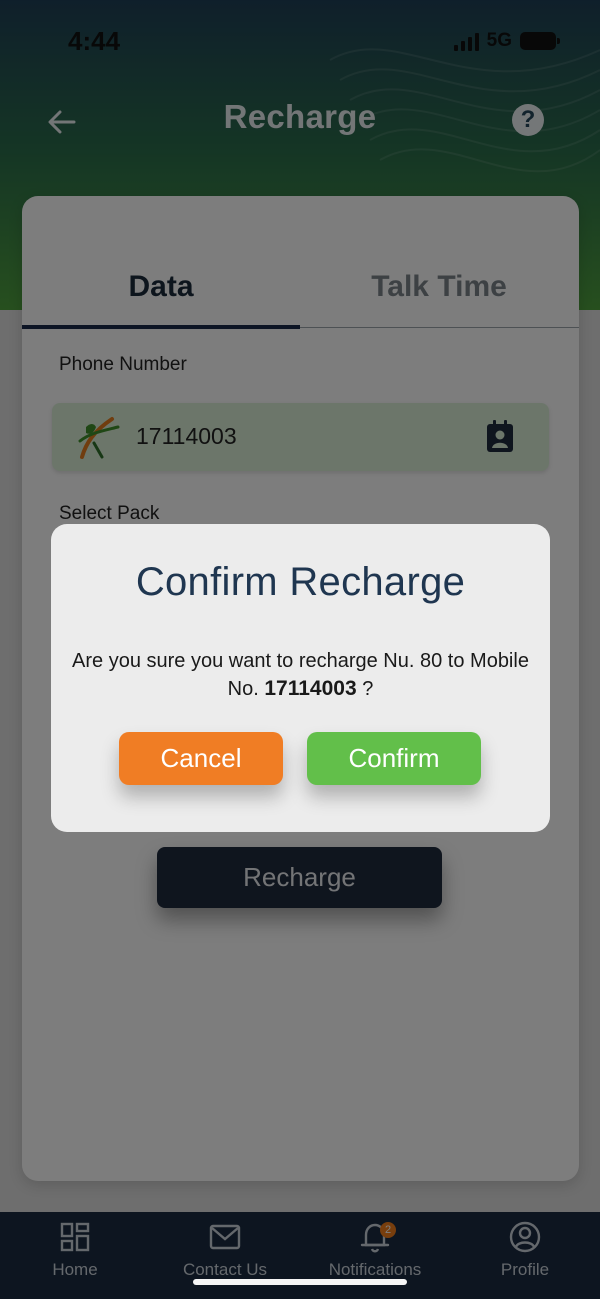 This screenshot has height=1299, width=600. I want to click on dialog-message-suffix: ?, so click(368, 689).